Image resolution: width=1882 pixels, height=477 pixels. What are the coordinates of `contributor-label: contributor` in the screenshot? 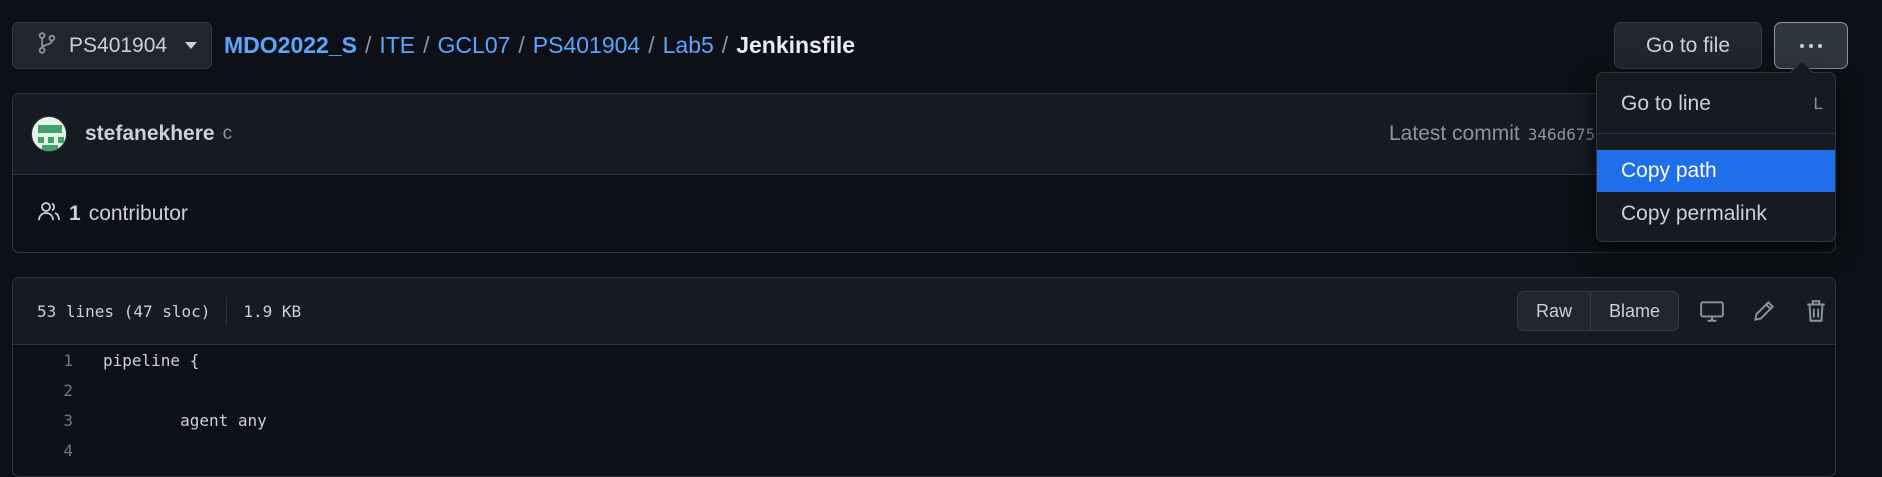 It's located at (138, 213).